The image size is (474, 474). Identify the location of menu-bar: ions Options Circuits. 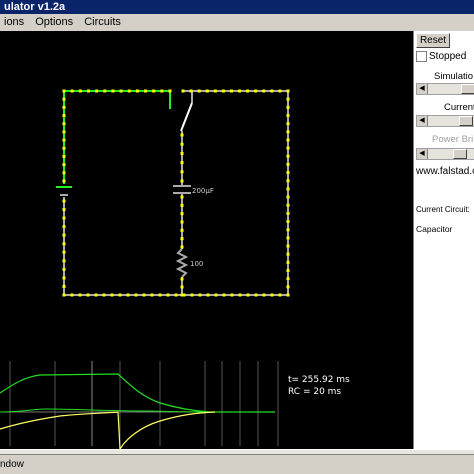
(237, 22).